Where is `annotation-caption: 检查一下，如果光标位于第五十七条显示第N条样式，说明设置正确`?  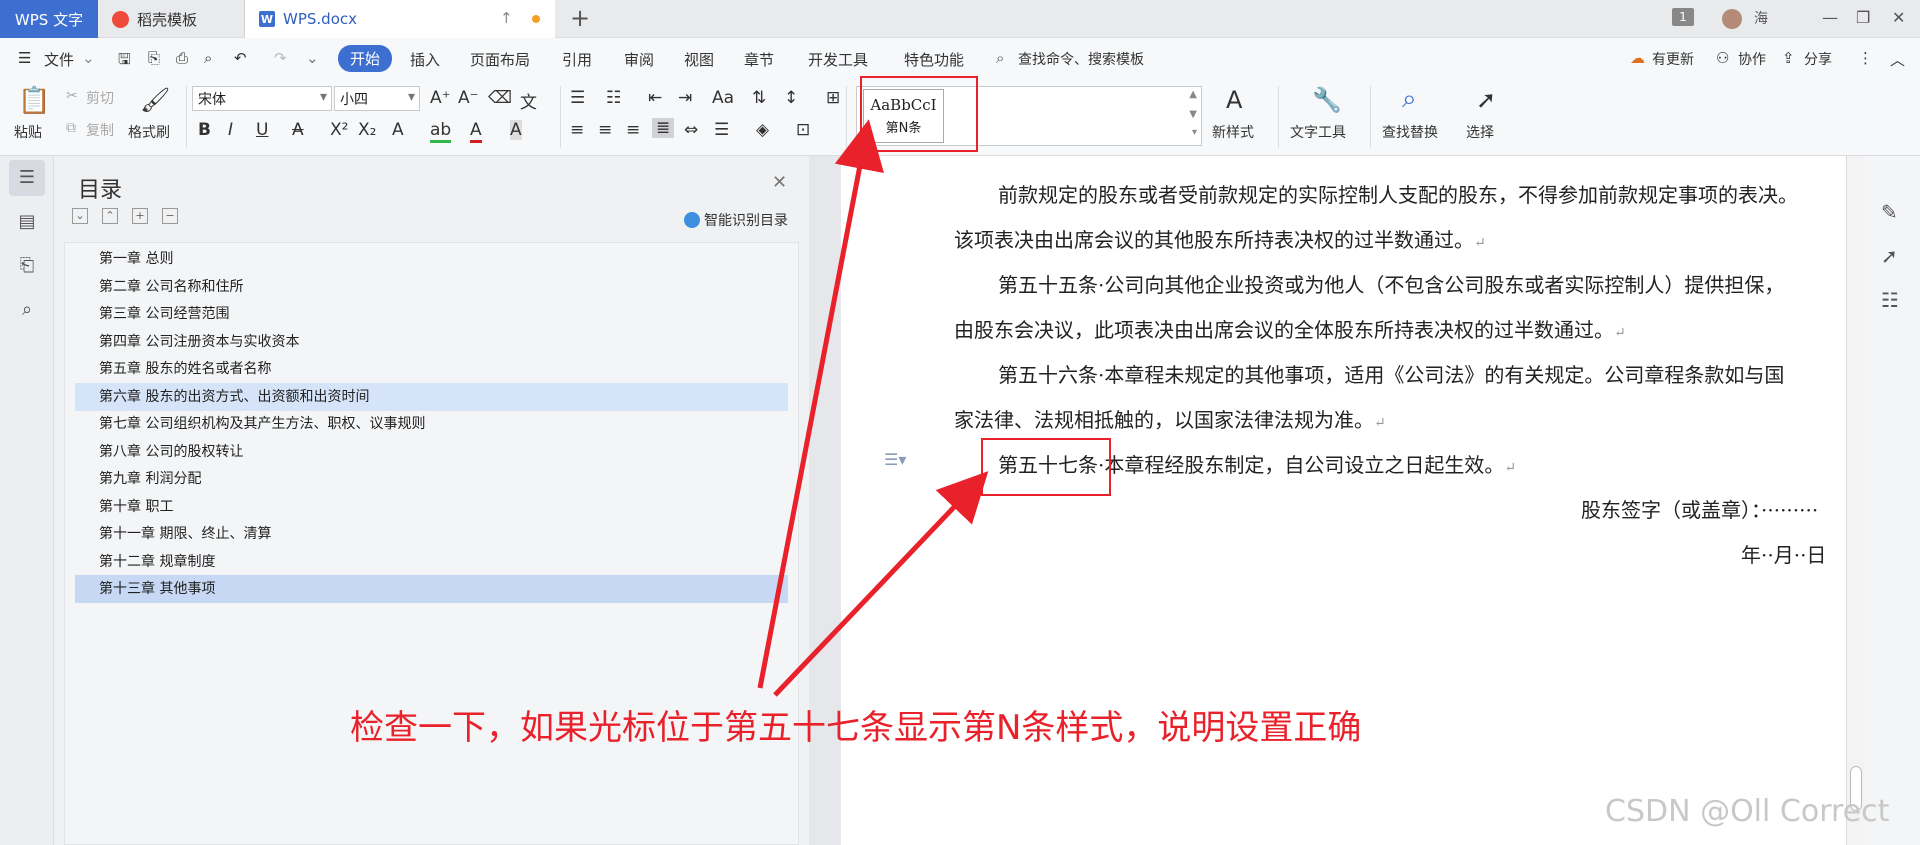
annotation-caption: 检查一下，如果光标位于第五十七条显示第N条样式，说明设置正确 is located at coordinates (856, 728).